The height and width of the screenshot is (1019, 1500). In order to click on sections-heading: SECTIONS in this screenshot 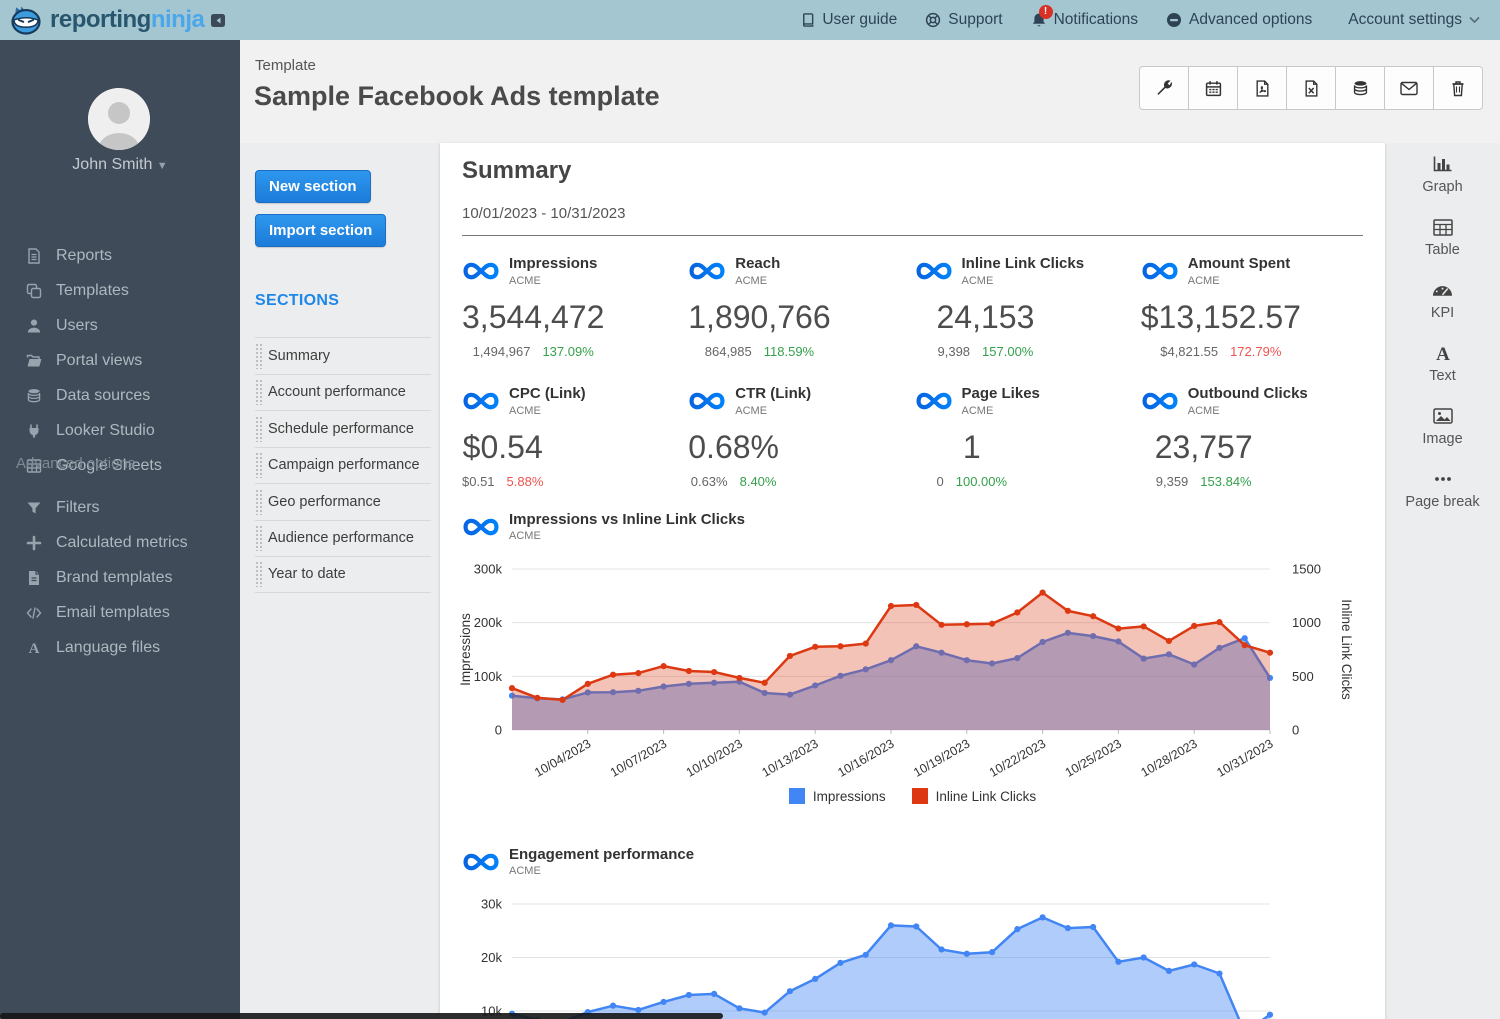, I will do `click(297, 300)`.